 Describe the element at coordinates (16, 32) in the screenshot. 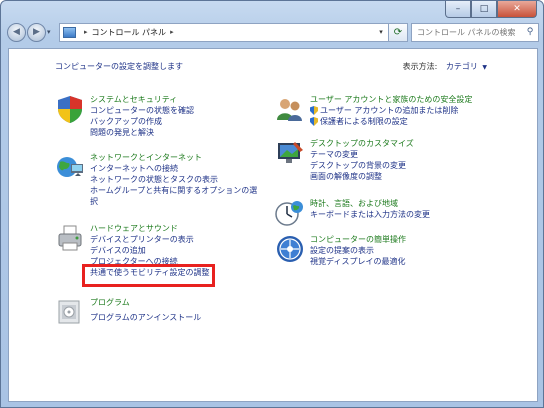

I see `back-button: ◀` at that location.